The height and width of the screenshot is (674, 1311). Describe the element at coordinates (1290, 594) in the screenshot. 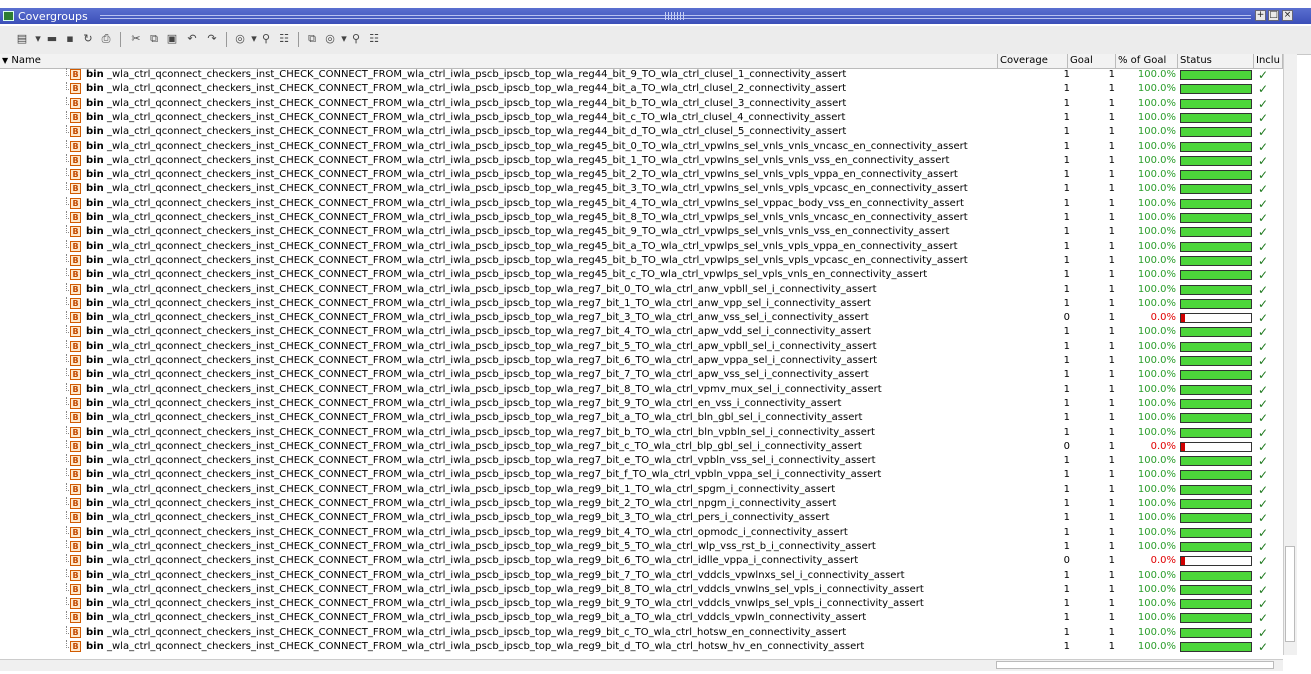

I see `vertical-scroll-thumb` at that location.